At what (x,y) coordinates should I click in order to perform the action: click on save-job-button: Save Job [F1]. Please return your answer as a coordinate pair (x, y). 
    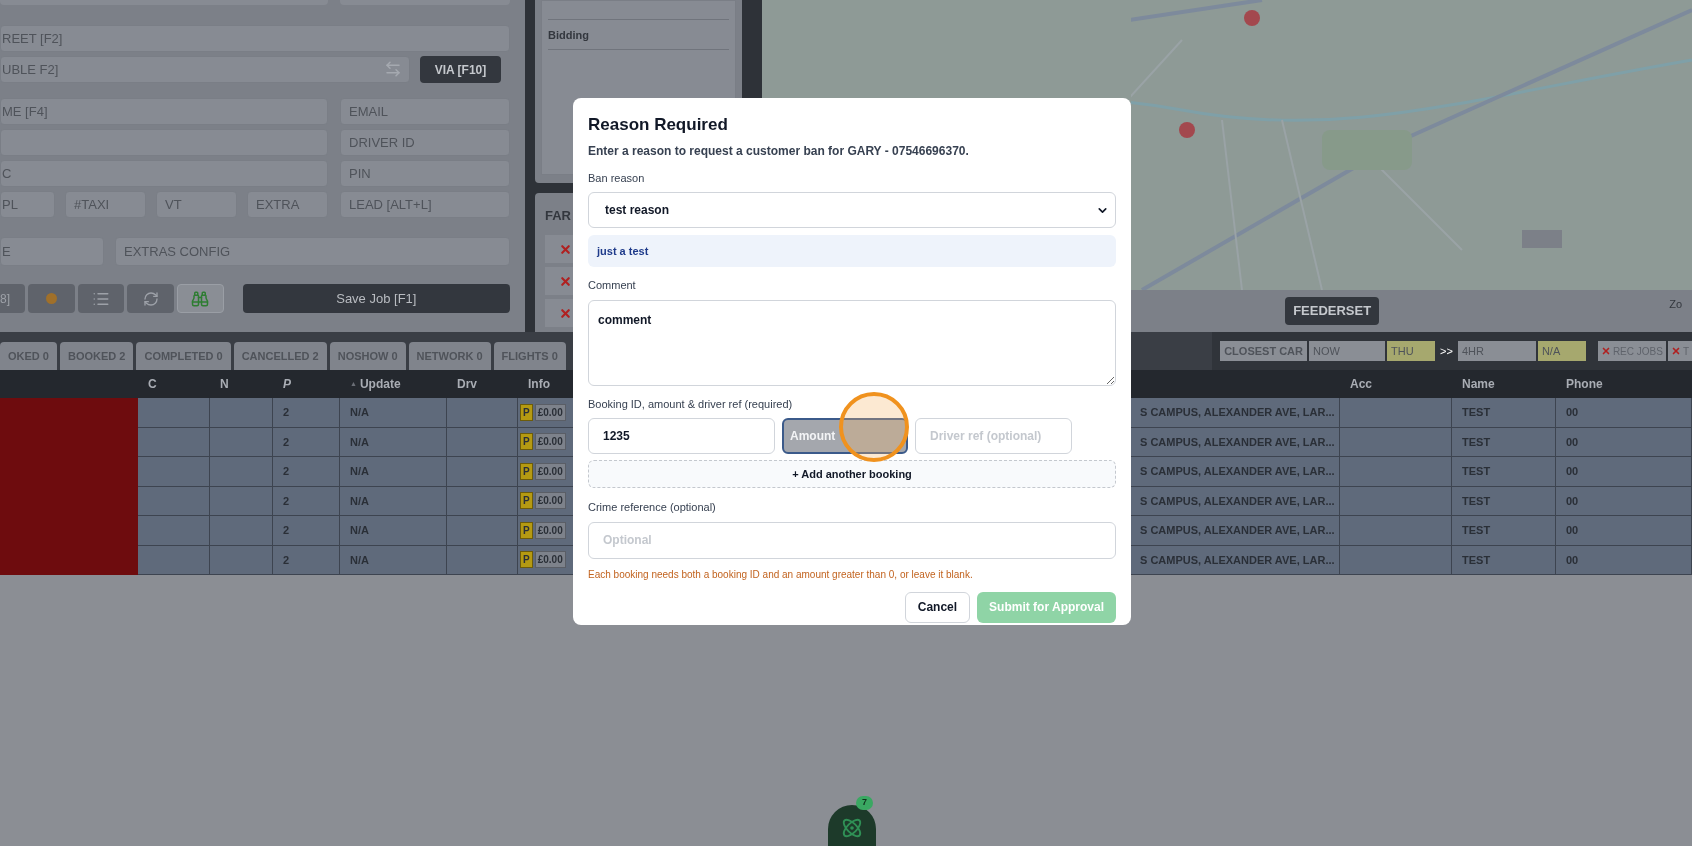
    Looking at the image, I should click on (376, 298).